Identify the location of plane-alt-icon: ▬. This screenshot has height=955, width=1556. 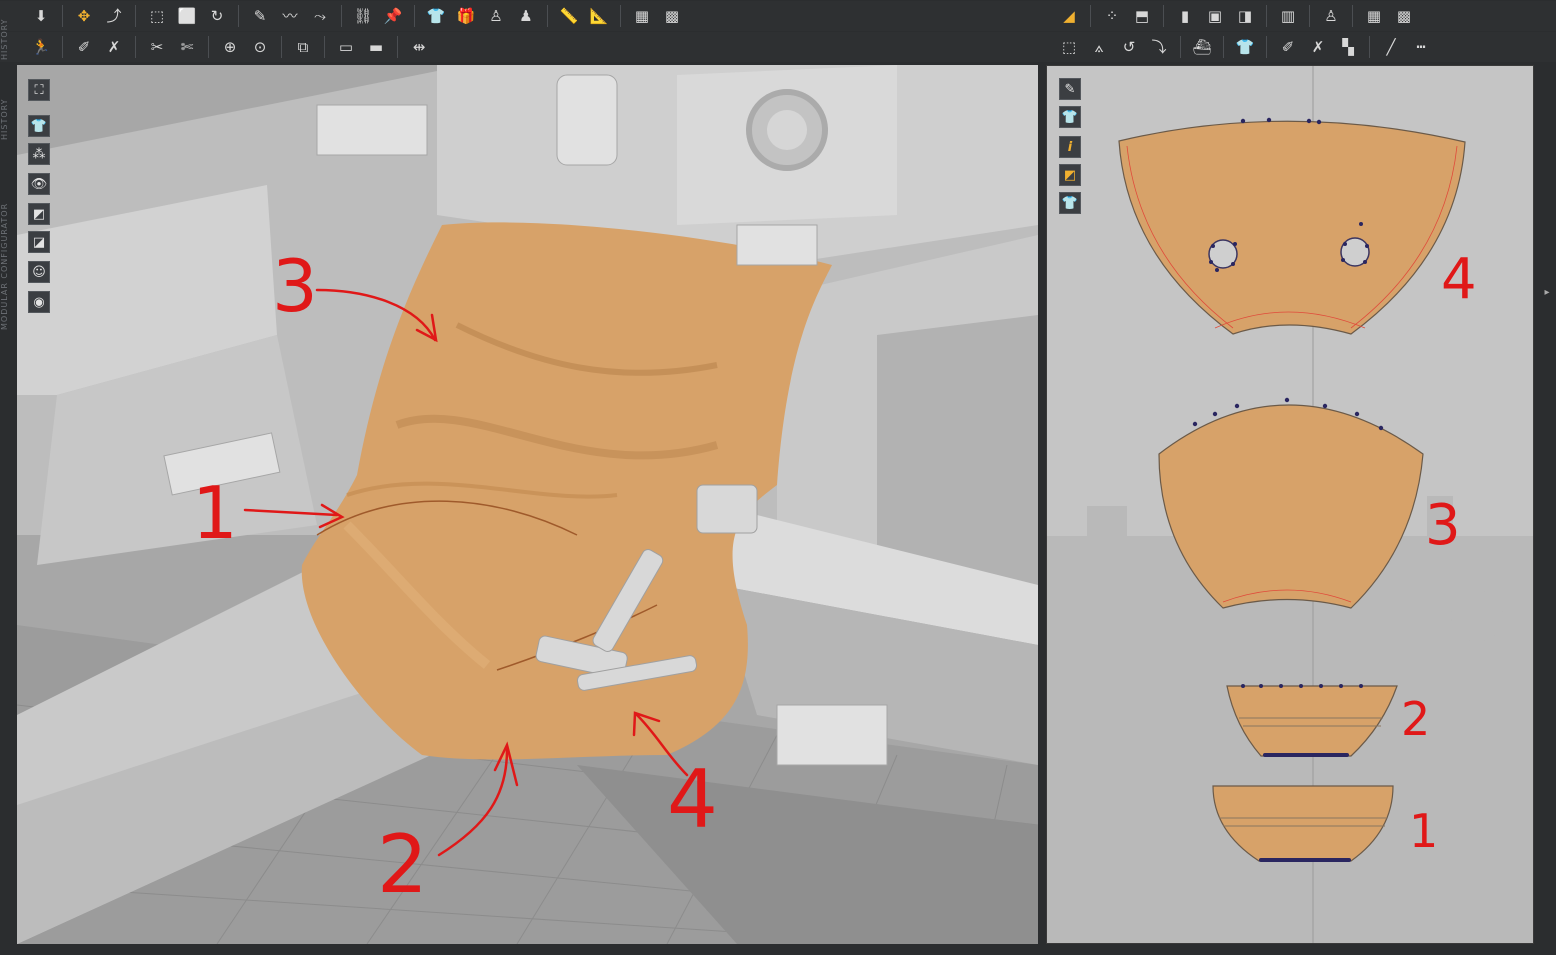
(376, 46).